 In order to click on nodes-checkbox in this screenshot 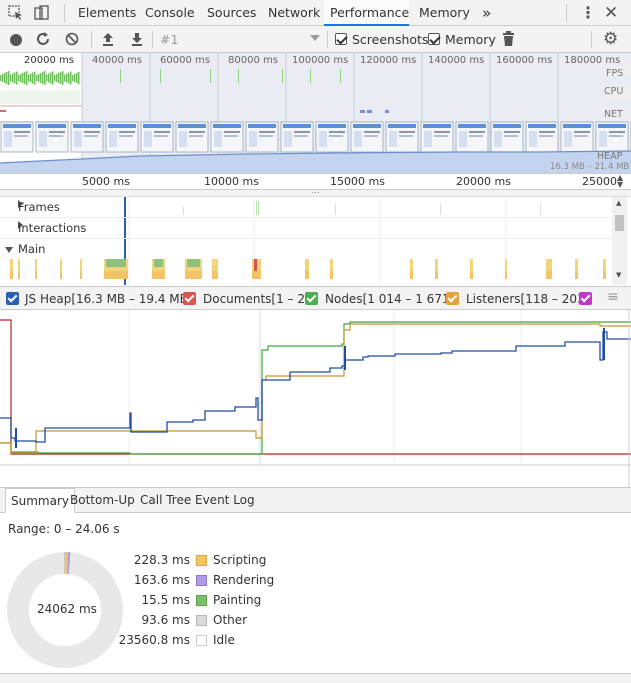, I will do `click(311, 298)`.